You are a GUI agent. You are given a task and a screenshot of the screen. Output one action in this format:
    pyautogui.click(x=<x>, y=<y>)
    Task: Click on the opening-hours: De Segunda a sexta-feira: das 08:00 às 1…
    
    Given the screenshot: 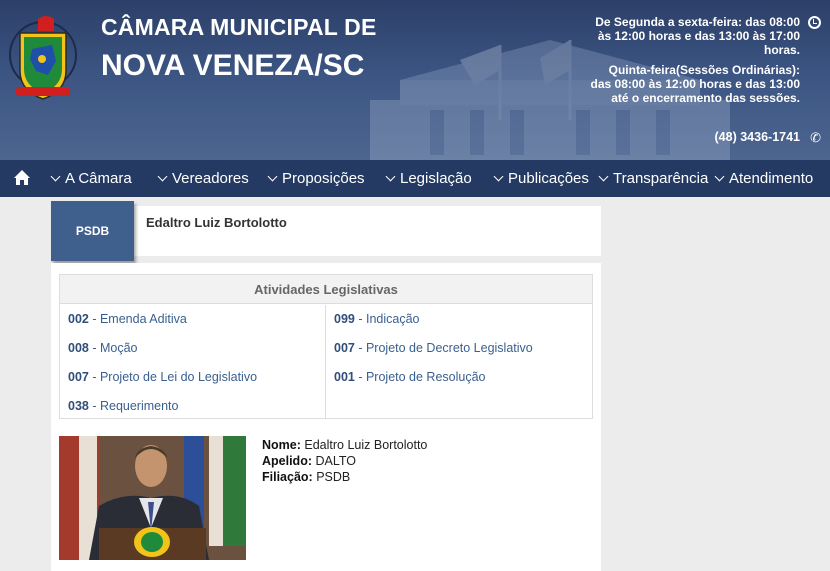 What is the action you would take?
    pyautogui.click(x=695, y=63)
    